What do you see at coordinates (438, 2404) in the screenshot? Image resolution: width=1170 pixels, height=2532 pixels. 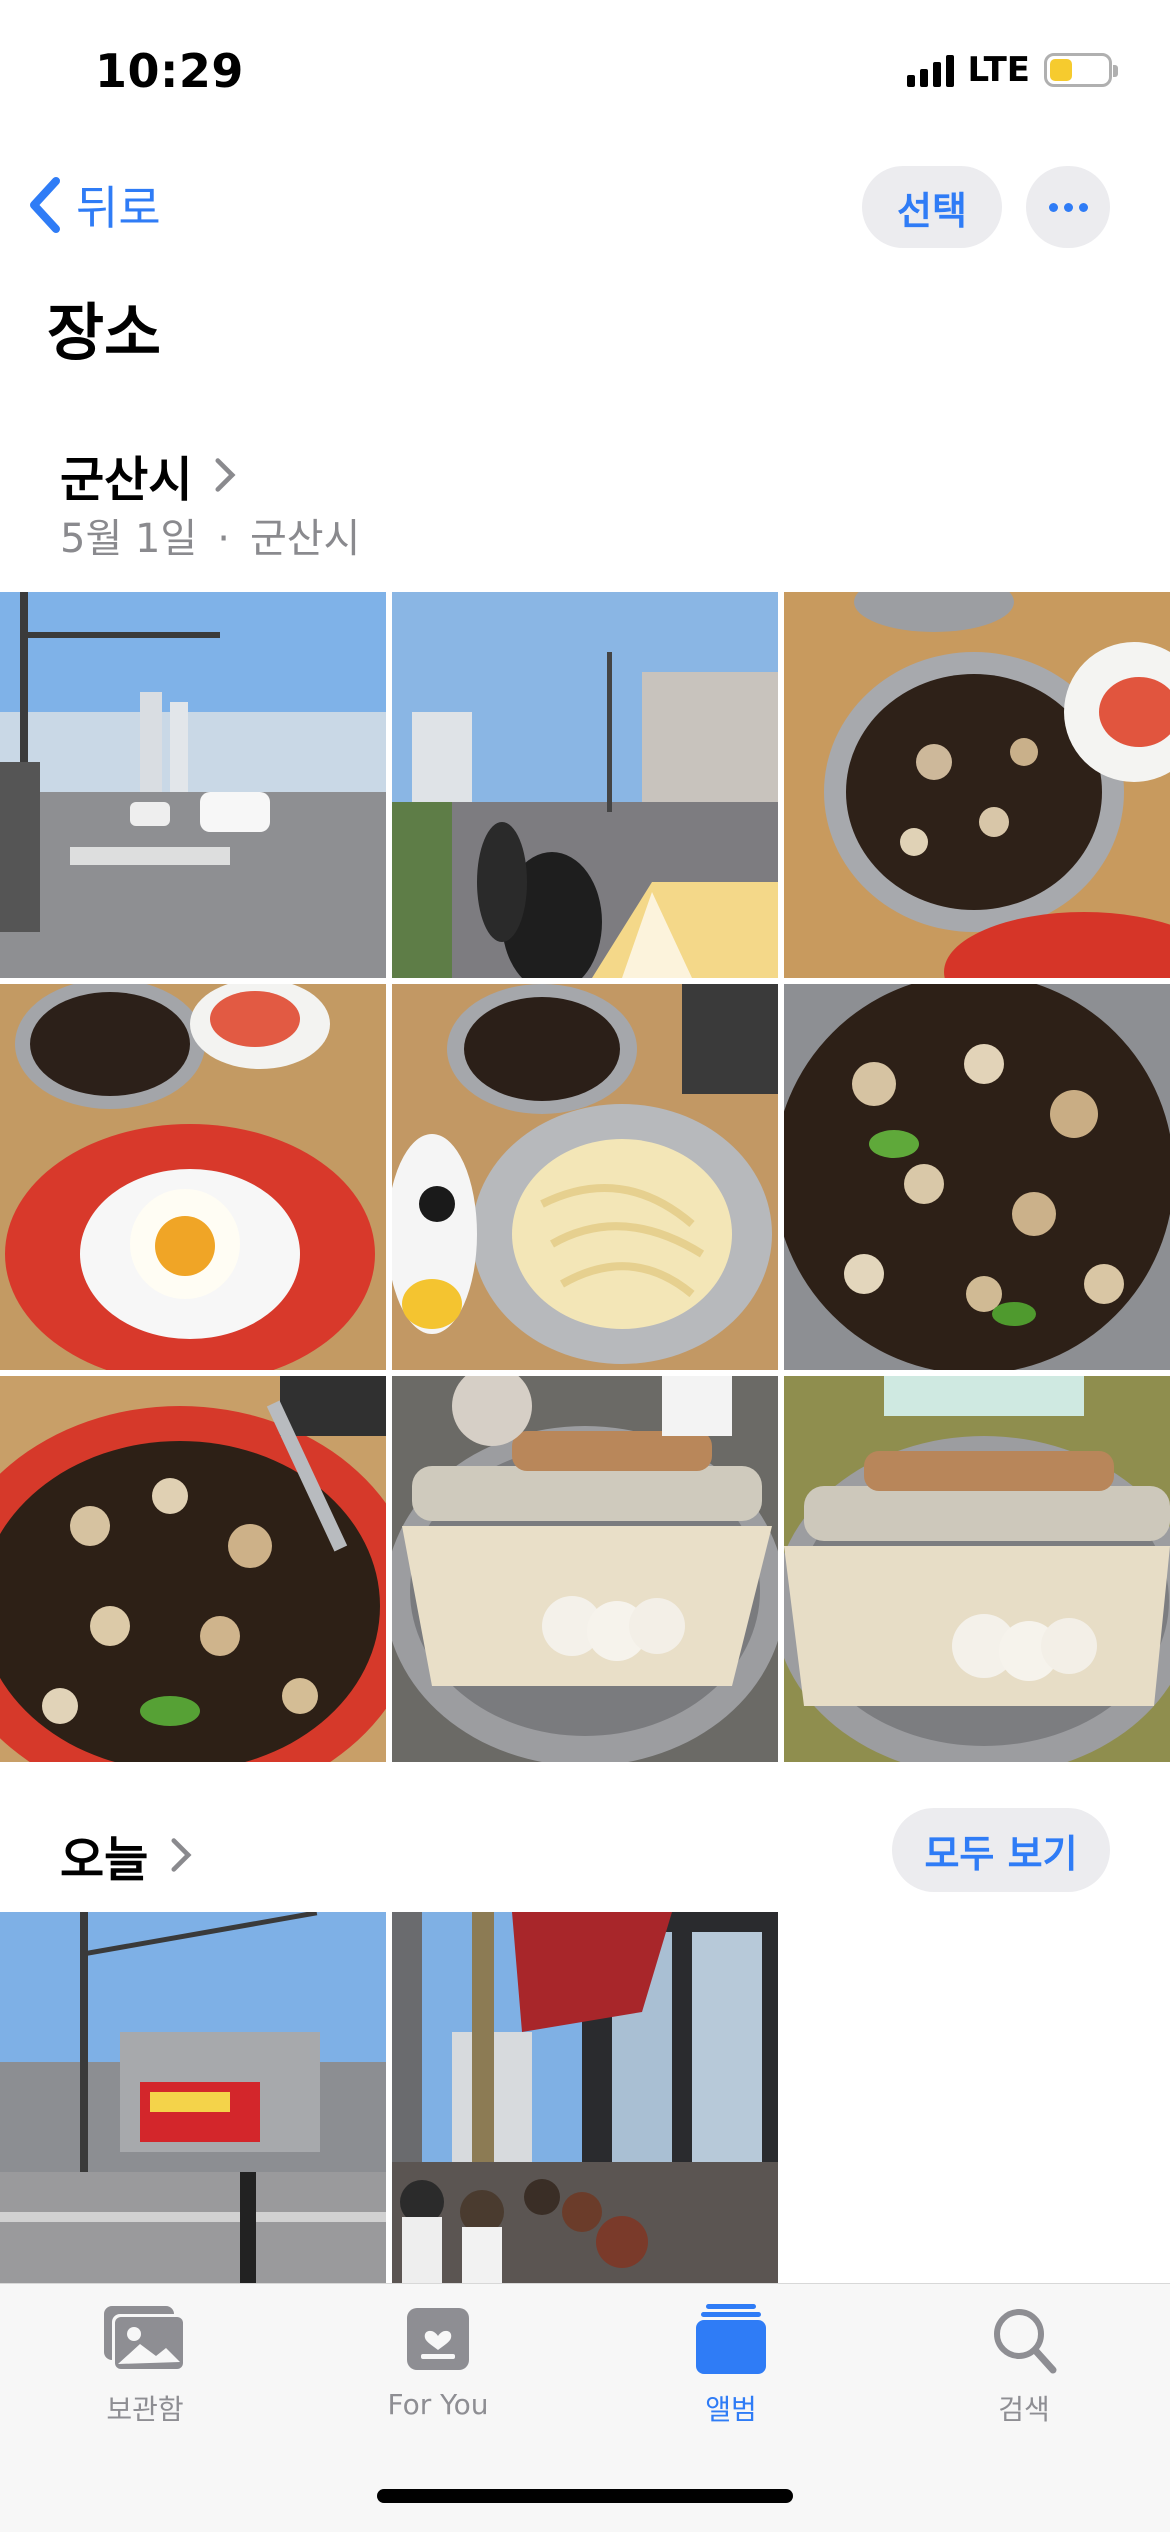 I see `tab-label: For You` at bounding box center [438, 2404].